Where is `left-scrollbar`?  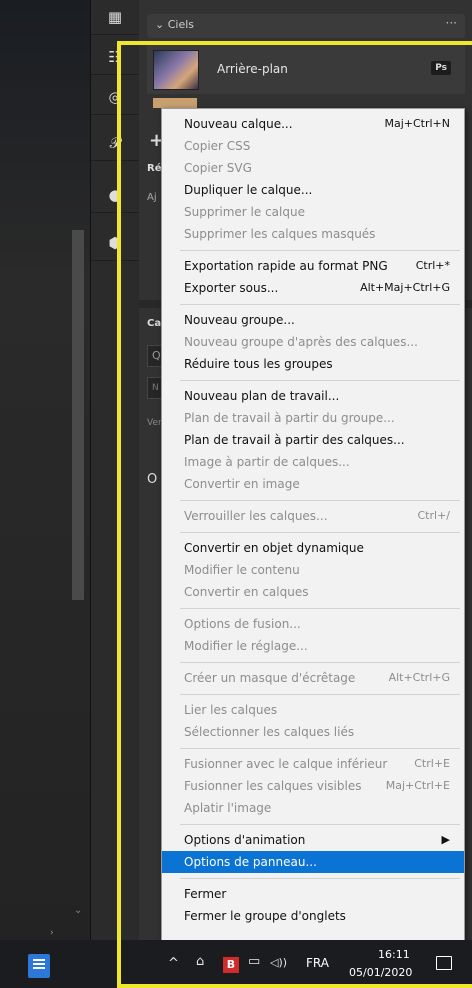
left-scrollbar is located at coordinates (78, 415).